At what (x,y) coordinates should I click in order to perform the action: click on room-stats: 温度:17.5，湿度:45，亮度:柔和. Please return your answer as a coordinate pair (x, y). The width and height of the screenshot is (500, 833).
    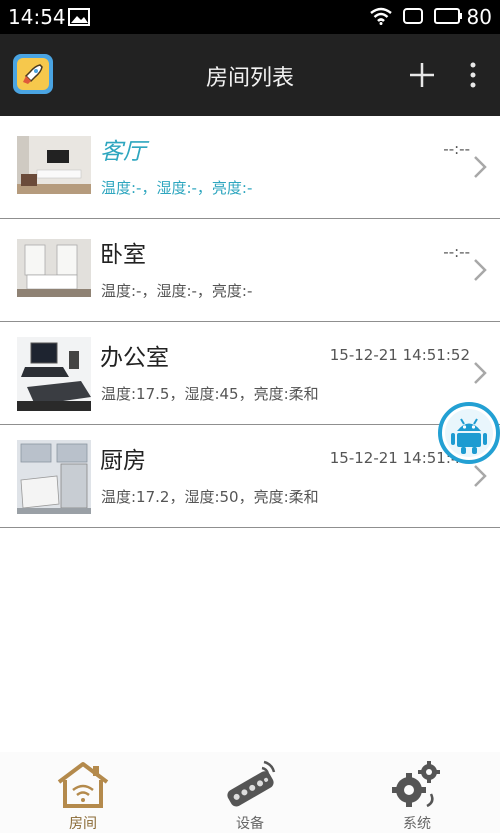
    Looking at the image, I should click on (210, 394).